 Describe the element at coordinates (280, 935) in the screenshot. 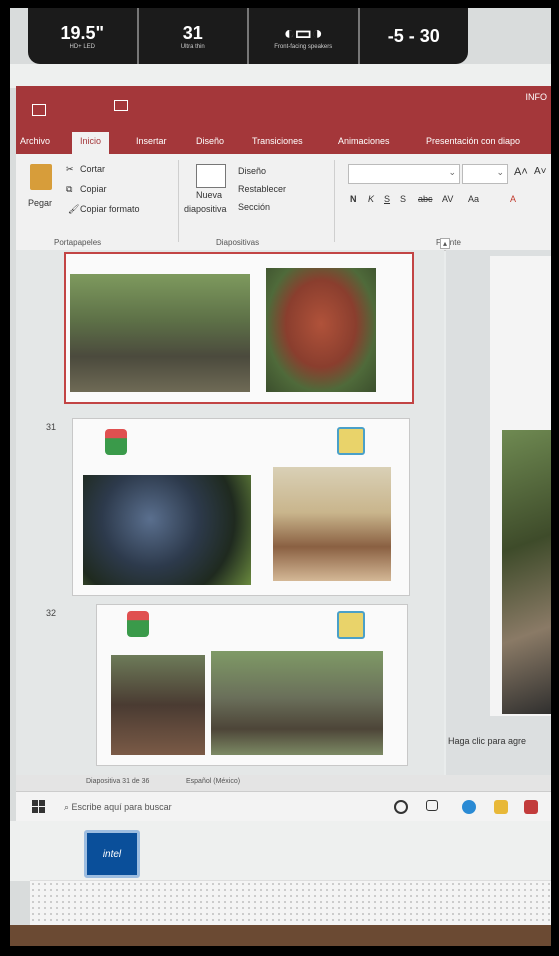

I see `desk-surface` at that location.